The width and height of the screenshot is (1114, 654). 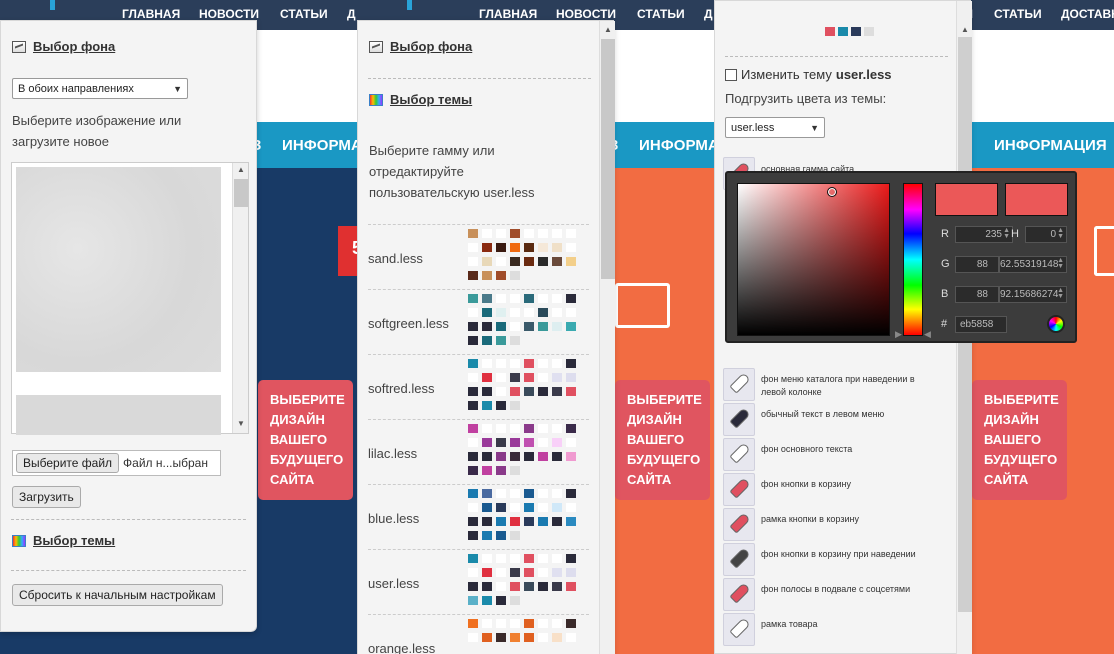 What do you see at coordinates (944, 324) in the screenshot?
I see `hex-label: #` at bounding box center [944, 324].